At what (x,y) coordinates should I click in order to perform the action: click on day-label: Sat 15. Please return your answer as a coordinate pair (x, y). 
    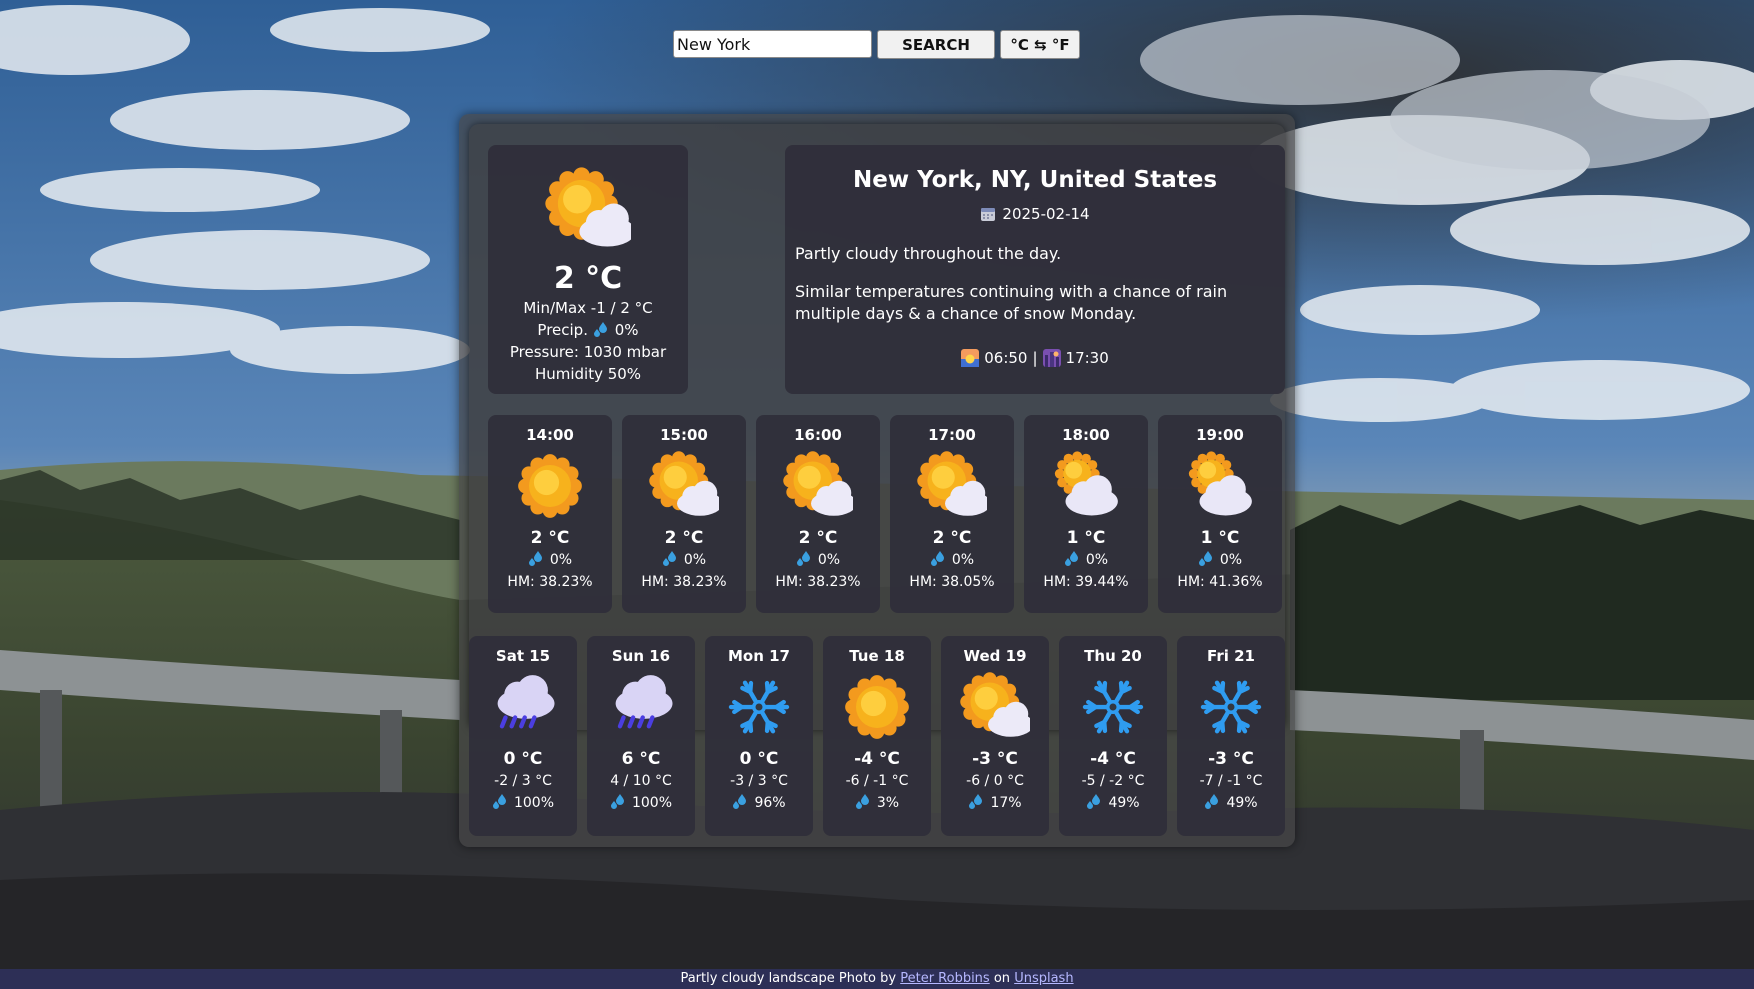
    Looking at the image, I should click on (523, 656).